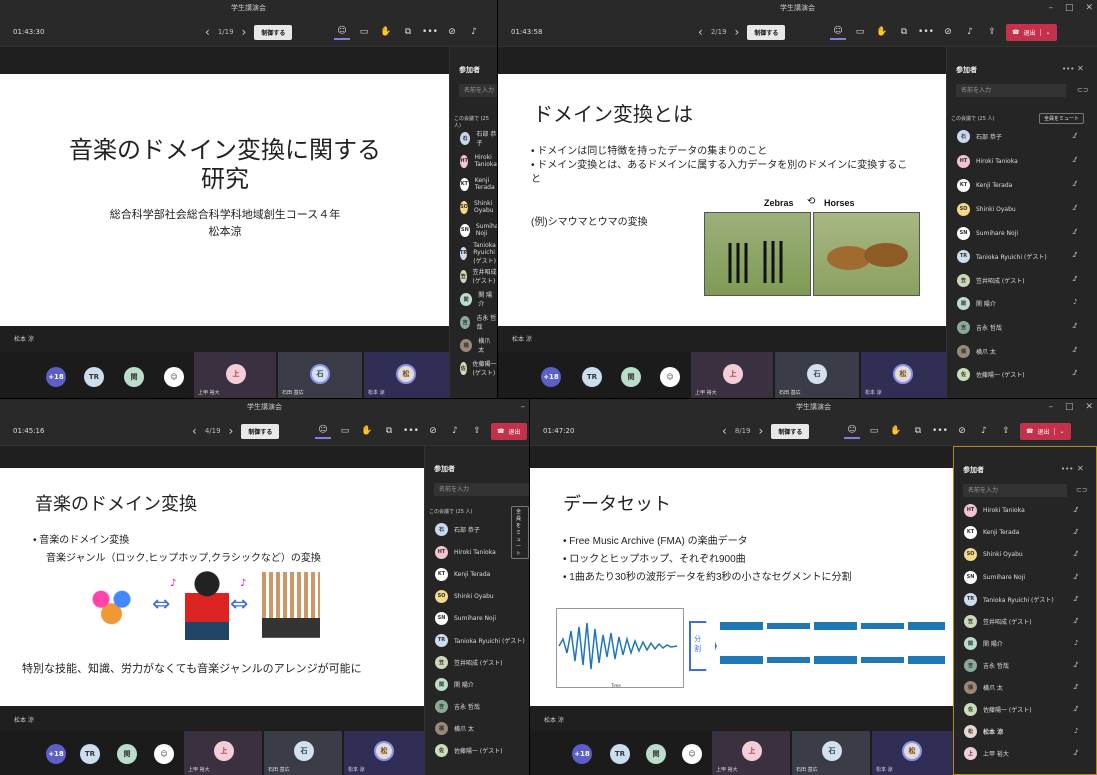 The width and height of the screenshot is (1097, 775). What do you see at coordinates (478, 230) in the screenshot?
I see `participant-row: SN Sumihare Noji` at bounding box center [478, 230].